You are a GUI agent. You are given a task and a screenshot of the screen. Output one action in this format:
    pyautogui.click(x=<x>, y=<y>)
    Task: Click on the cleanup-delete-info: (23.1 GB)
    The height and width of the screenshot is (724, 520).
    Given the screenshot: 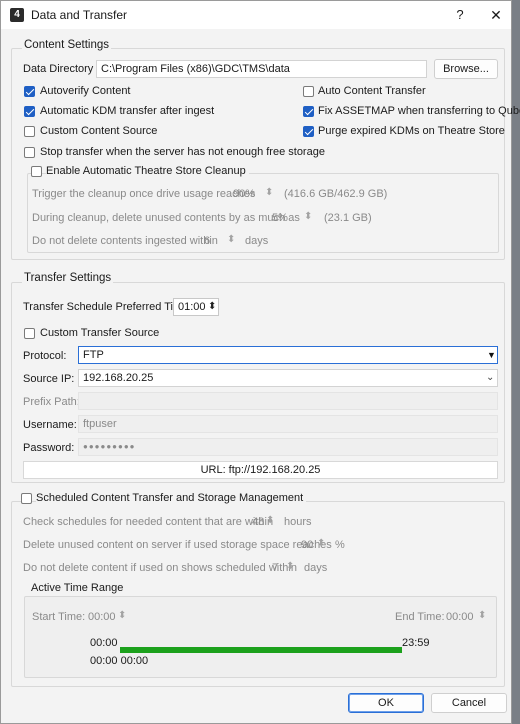 What is the action you would take?
    pyautogui.click(x=348, y=218)
    